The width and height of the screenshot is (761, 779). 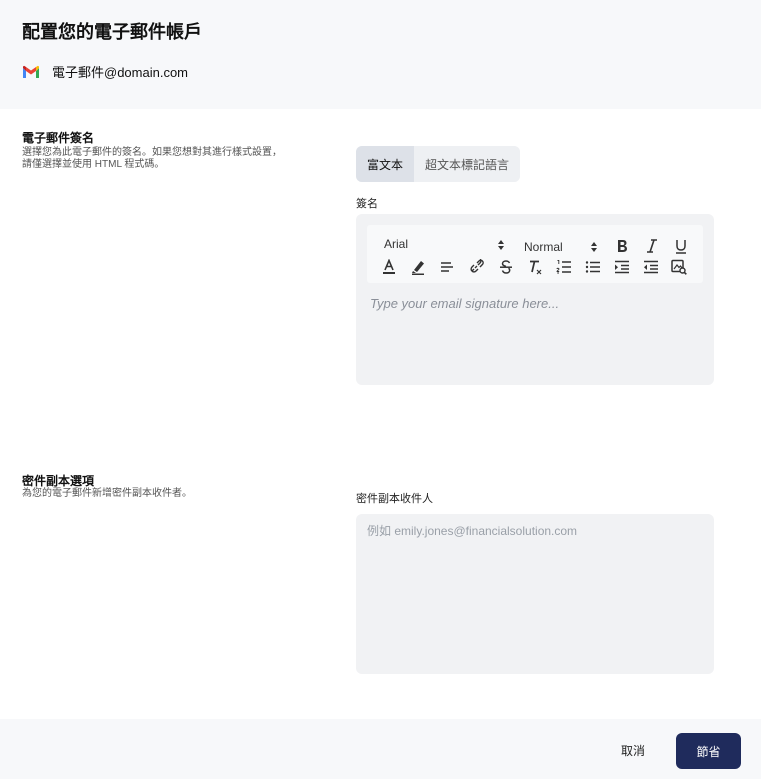 I want to click on bold-button, so click(x=622, y=246).